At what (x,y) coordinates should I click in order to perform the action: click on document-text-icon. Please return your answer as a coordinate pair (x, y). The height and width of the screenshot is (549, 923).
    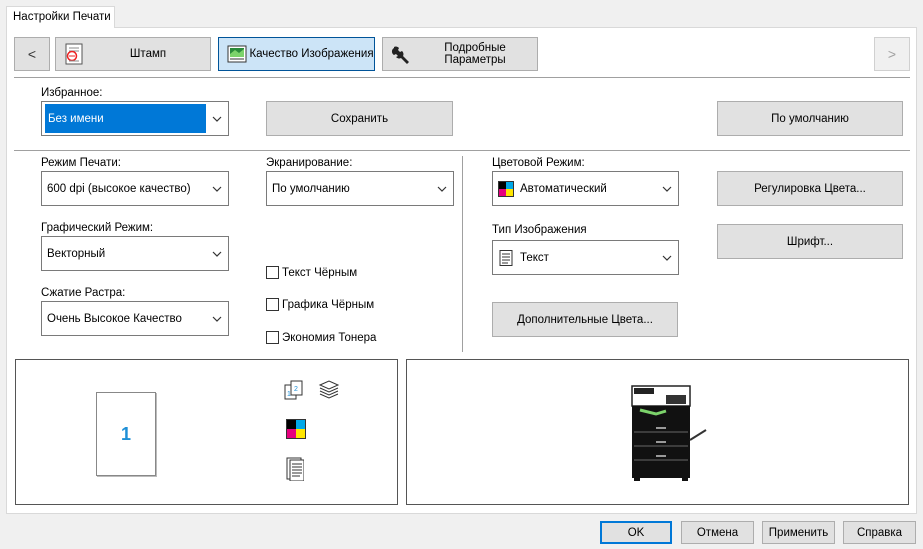
    Looking at the image, I should click on (295, 470).